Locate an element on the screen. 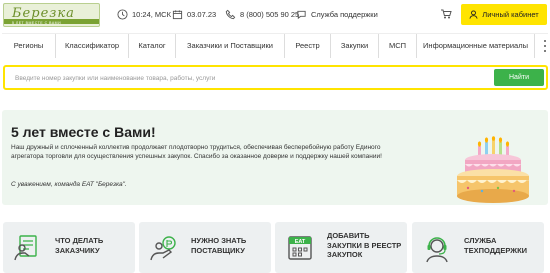 Image resolution: width=550 pixels, height=273 pixels. nav-item-catalog: Каталог is located at coordinates (152, 45).